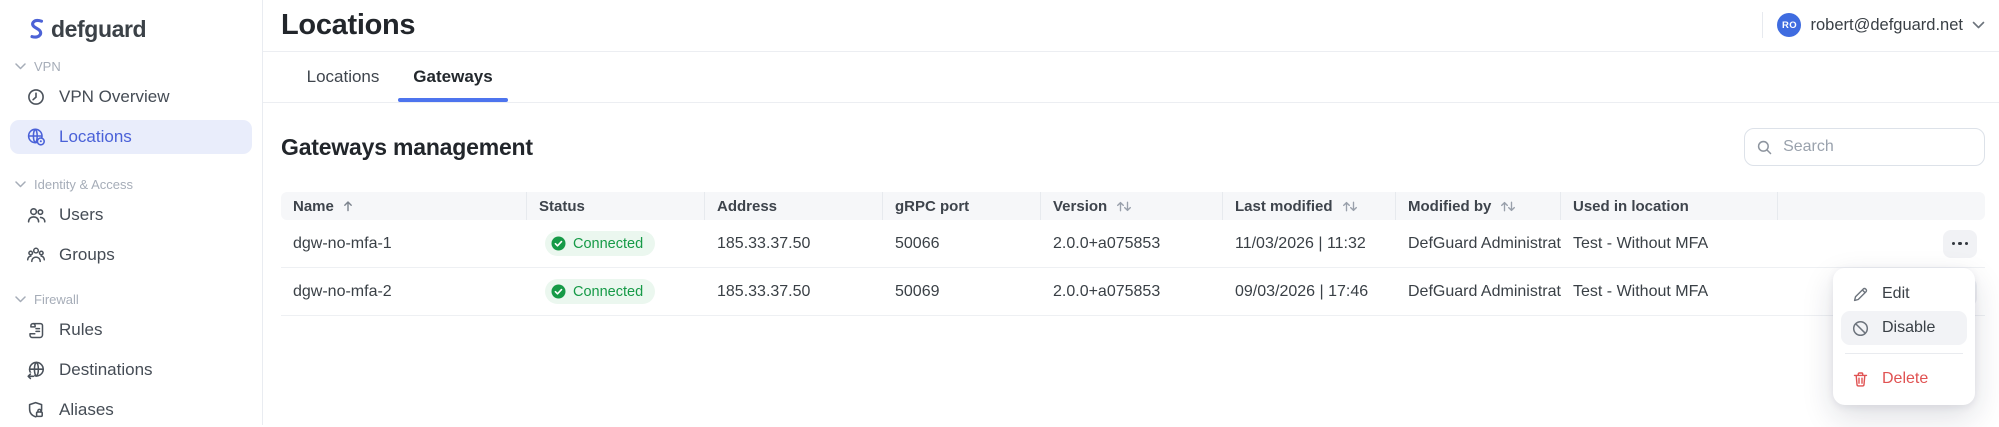  What do you see at coordinates (348, 25) in the screenshot?
I see `page-title: Locations` at bounding box center [348, 25].